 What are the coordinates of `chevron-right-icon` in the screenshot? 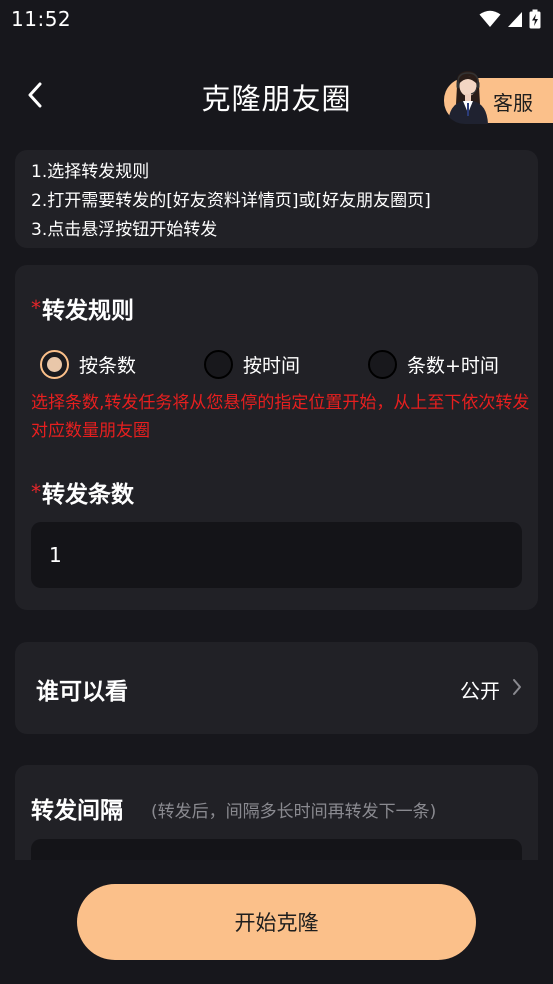 It's located at (517, 687).